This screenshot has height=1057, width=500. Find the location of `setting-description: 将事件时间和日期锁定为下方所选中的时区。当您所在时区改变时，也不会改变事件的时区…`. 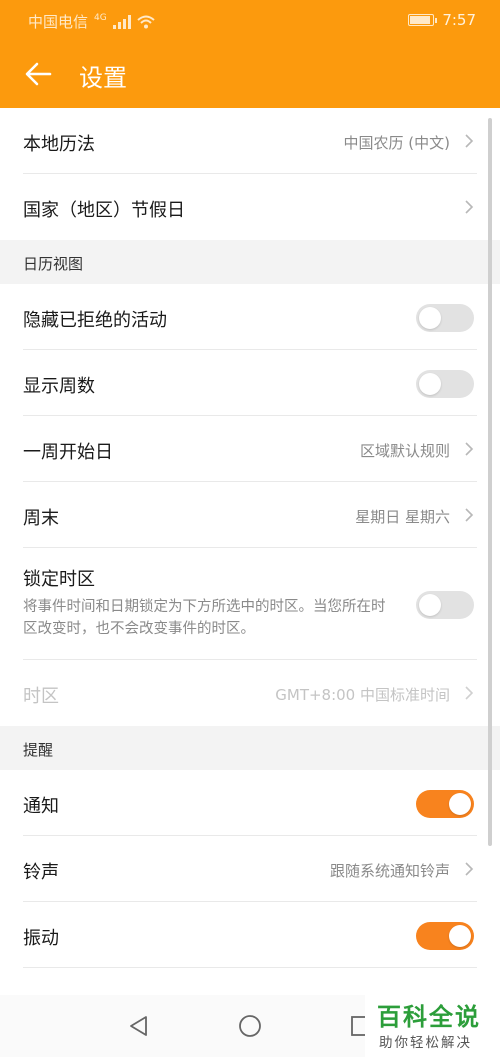

setting-description: 将事件时间和日期锁定为下方所选中的时区。当您所在时区改变时，也不会改变事件的时区… is located at coordinates (204, 618).